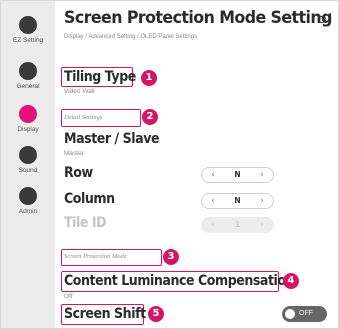 The height and width of the screenshot is (329, 339). What do you see at coordinates (28, 129) in the screenshot?
I see `sidebar-item-label: Display` at bounding box center [28, 129].